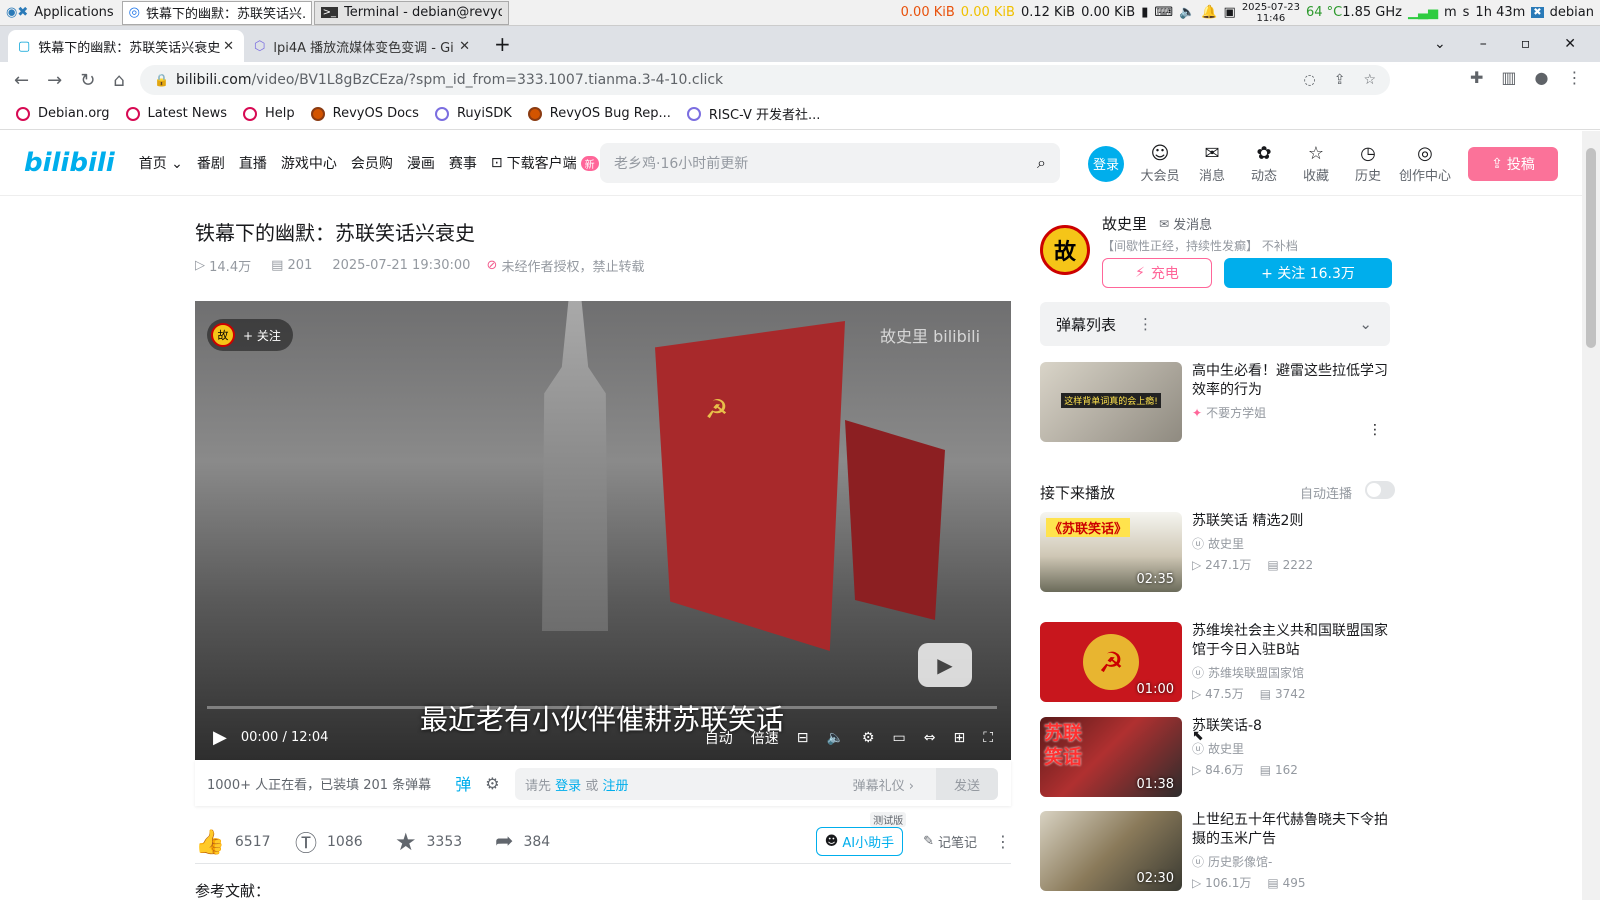 The height and width of the screenshot is (900, 1600). I want to click on share-icon: ⇪, so click(1340, 80).